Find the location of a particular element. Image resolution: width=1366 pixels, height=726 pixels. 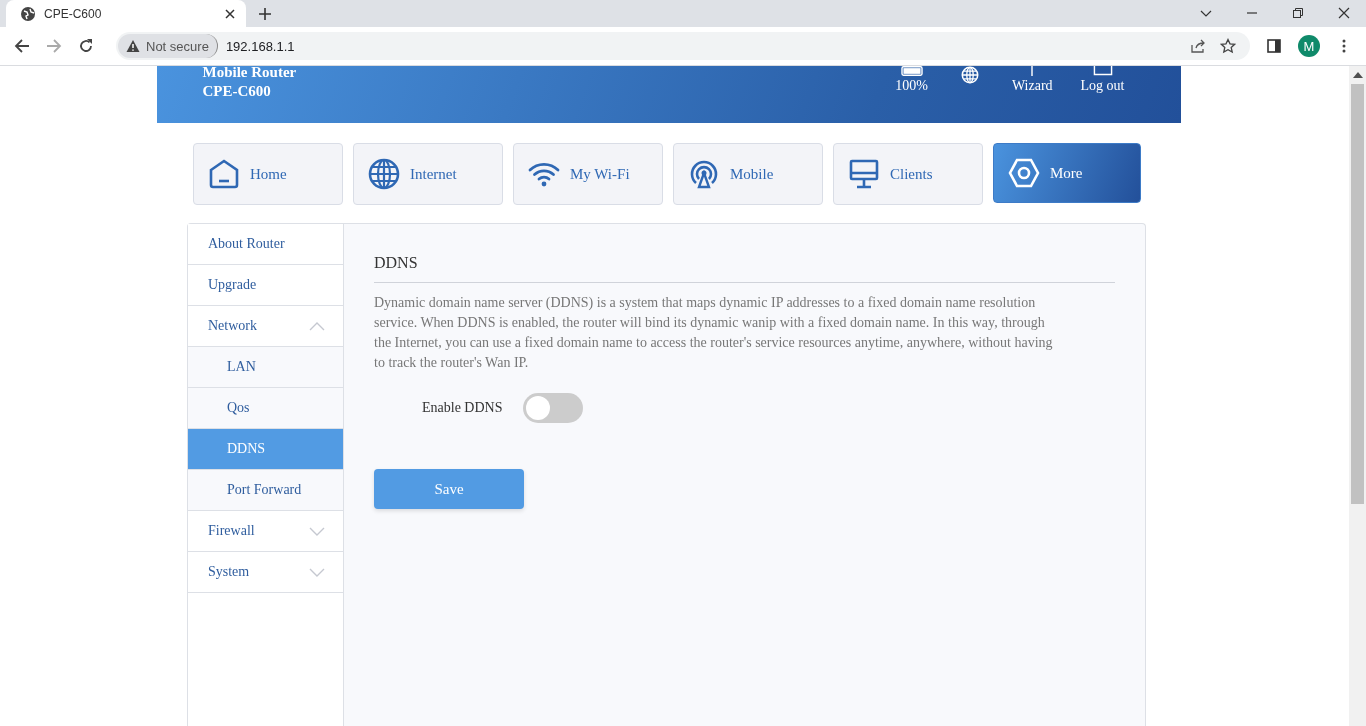

product-line: Mobile Router is located at coordinates (249, 74).